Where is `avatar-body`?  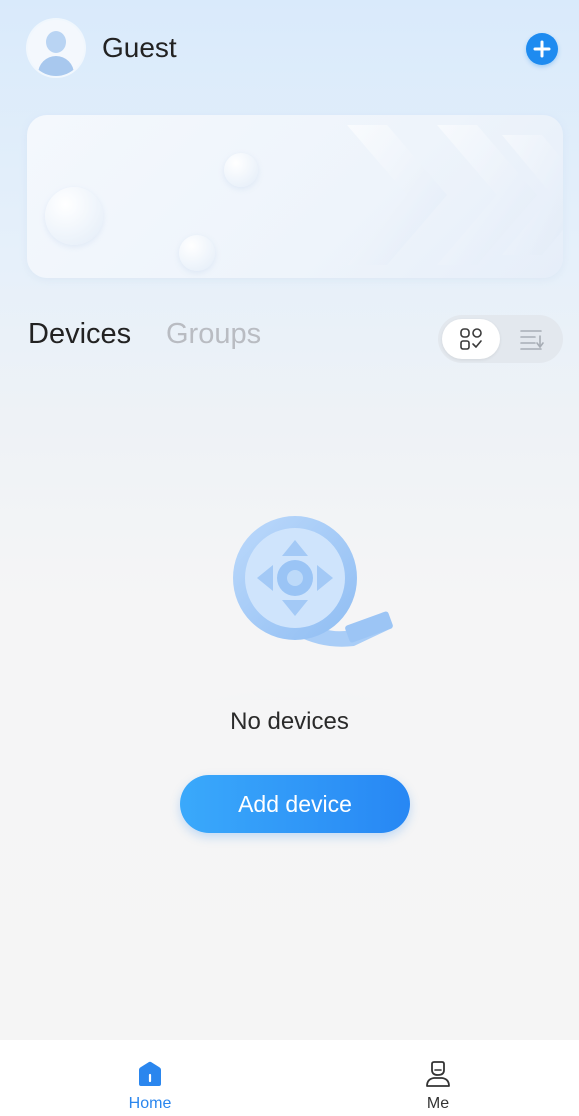 avatar-body is located at coordinates (56, 66).